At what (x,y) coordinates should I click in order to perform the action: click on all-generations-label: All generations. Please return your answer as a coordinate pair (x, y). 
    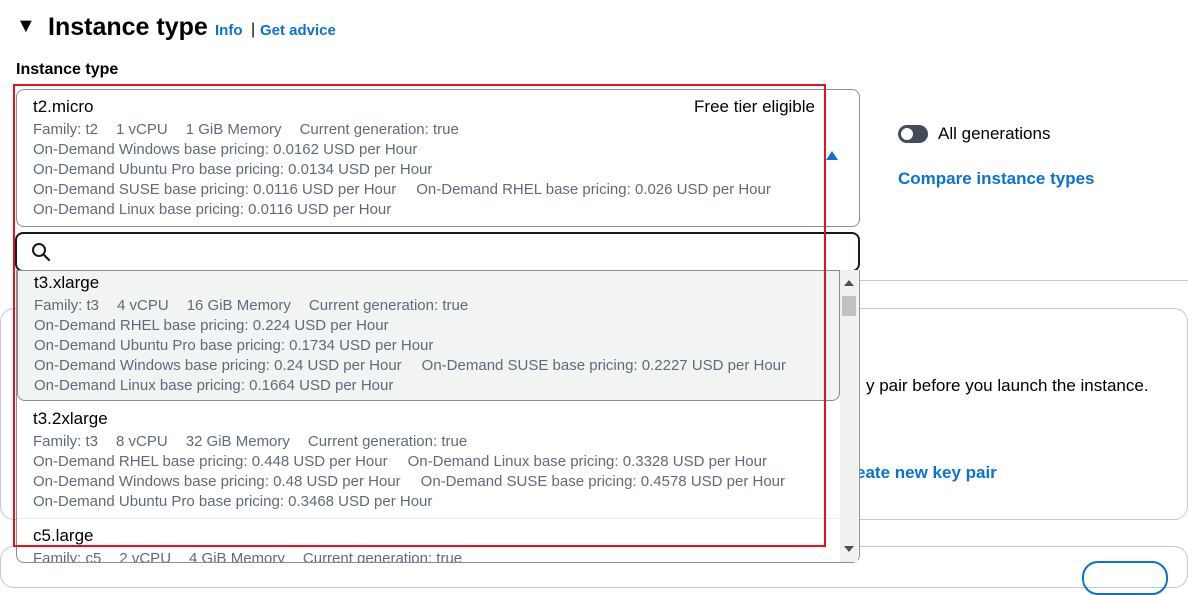
    Looking at the image, I should click on (994, 133).